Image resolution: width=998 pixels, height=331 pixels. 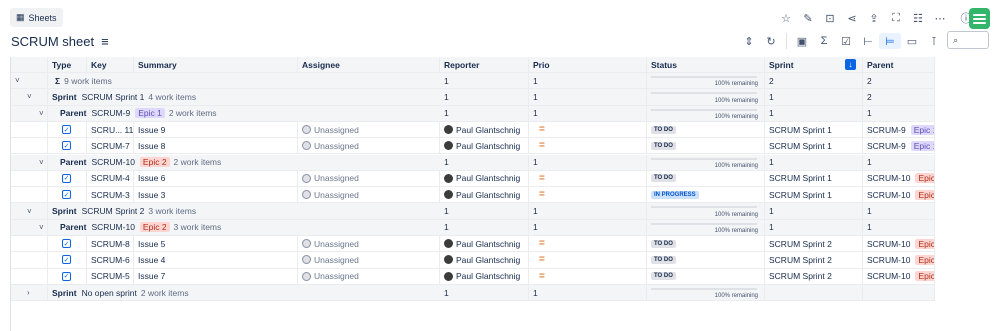 What do you see at coordinates (899, 64) in the screenshot?
I see `header-parent: Parent` at bounding box center [899, 64].